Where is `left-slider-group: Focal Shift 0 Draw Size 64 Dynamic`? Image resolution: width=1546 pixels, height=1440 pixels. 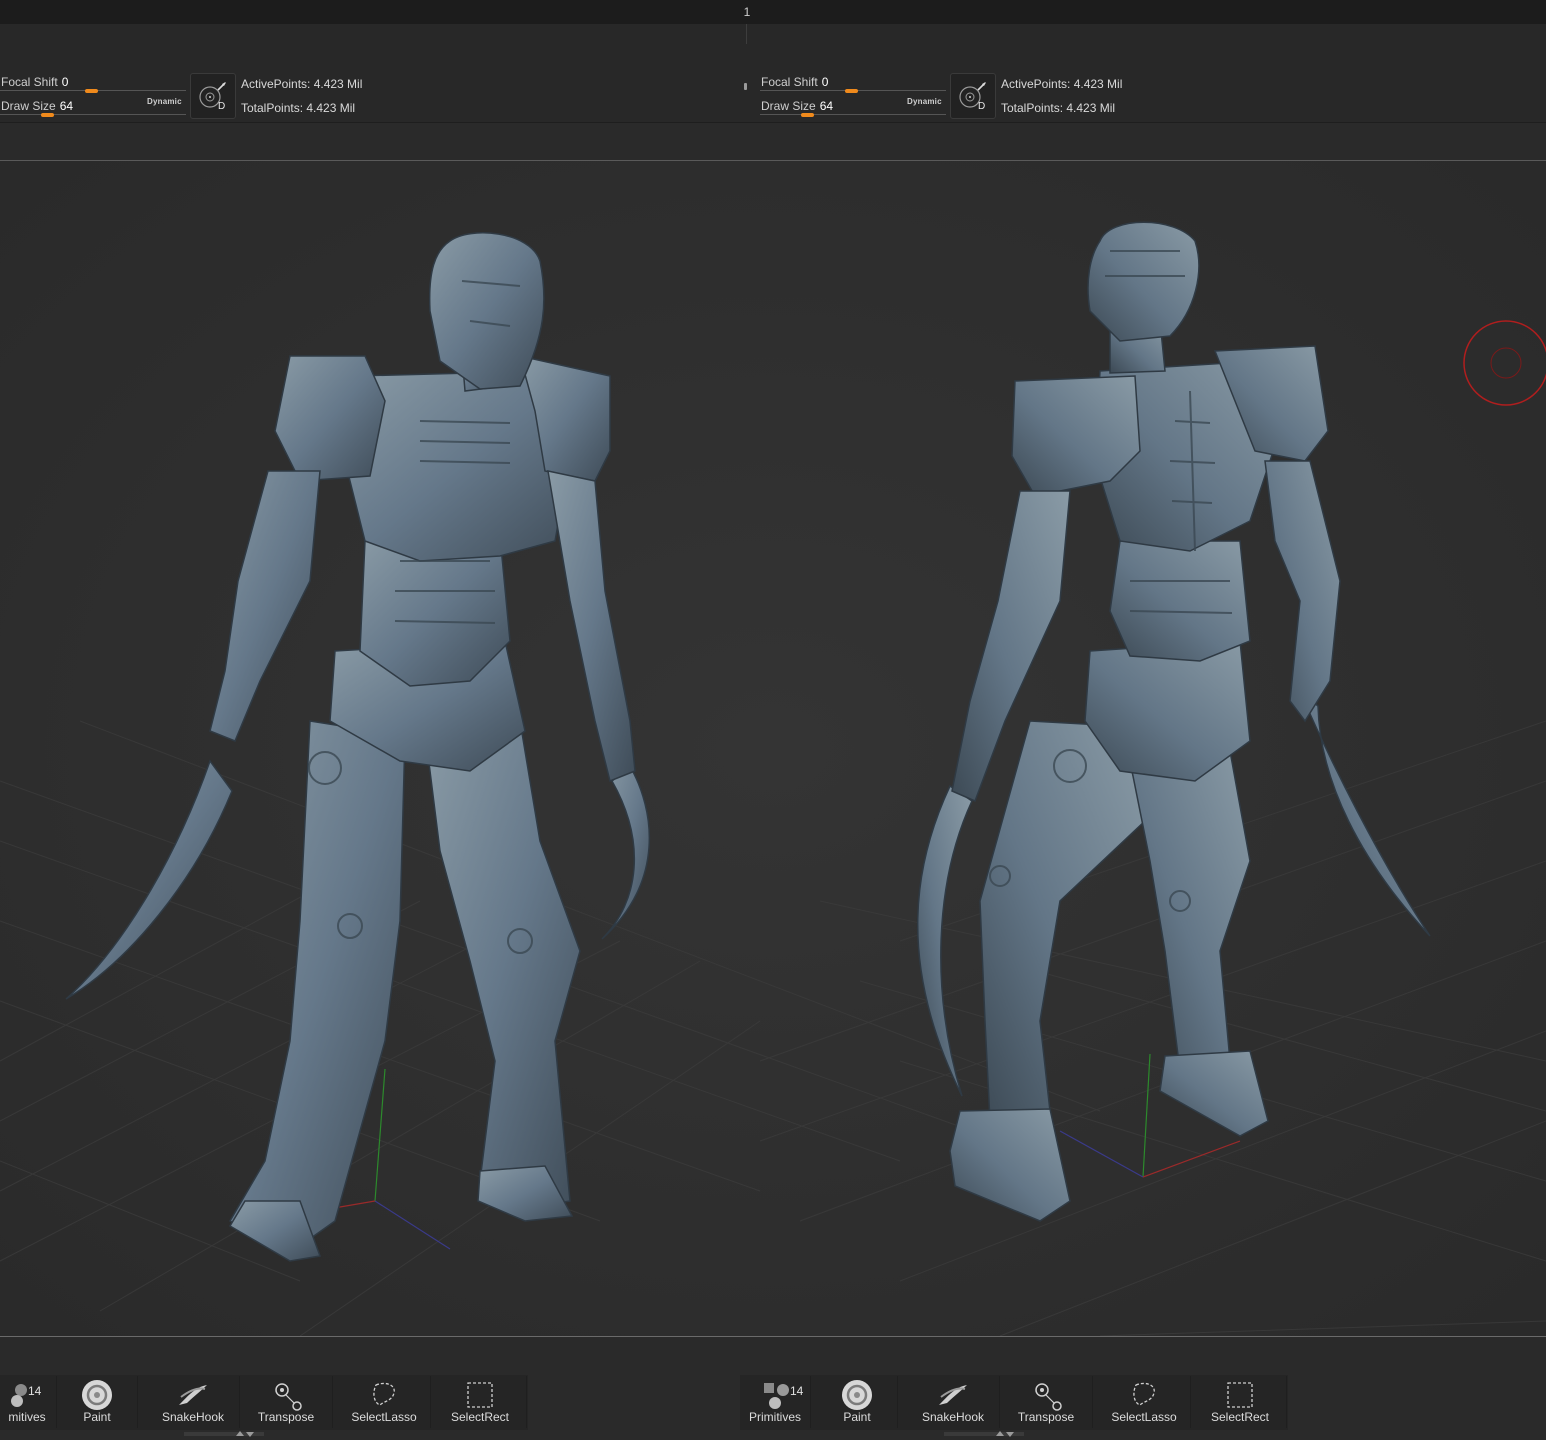 left-slider-group: Focal Shift 0 Draw Size 64 Dynamic is located at coordinates (95, 73).